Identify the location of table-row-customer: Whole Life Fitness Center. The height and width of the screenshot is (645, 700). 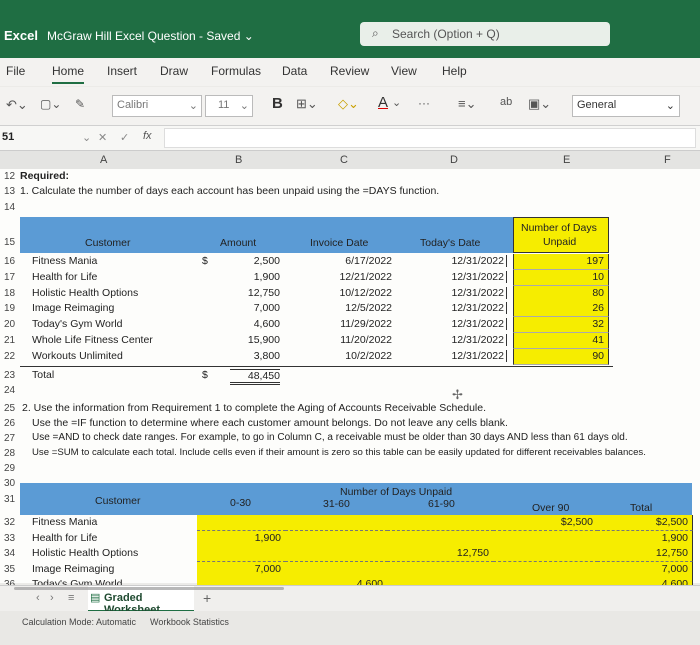
(92, 340).